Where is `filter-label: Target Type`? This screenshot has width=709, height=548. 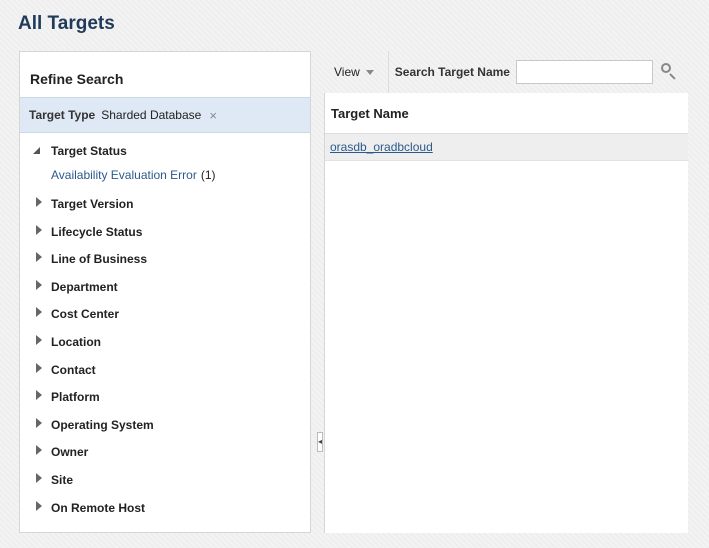 filter-label: Target Type is located at coordinates (62, 115).